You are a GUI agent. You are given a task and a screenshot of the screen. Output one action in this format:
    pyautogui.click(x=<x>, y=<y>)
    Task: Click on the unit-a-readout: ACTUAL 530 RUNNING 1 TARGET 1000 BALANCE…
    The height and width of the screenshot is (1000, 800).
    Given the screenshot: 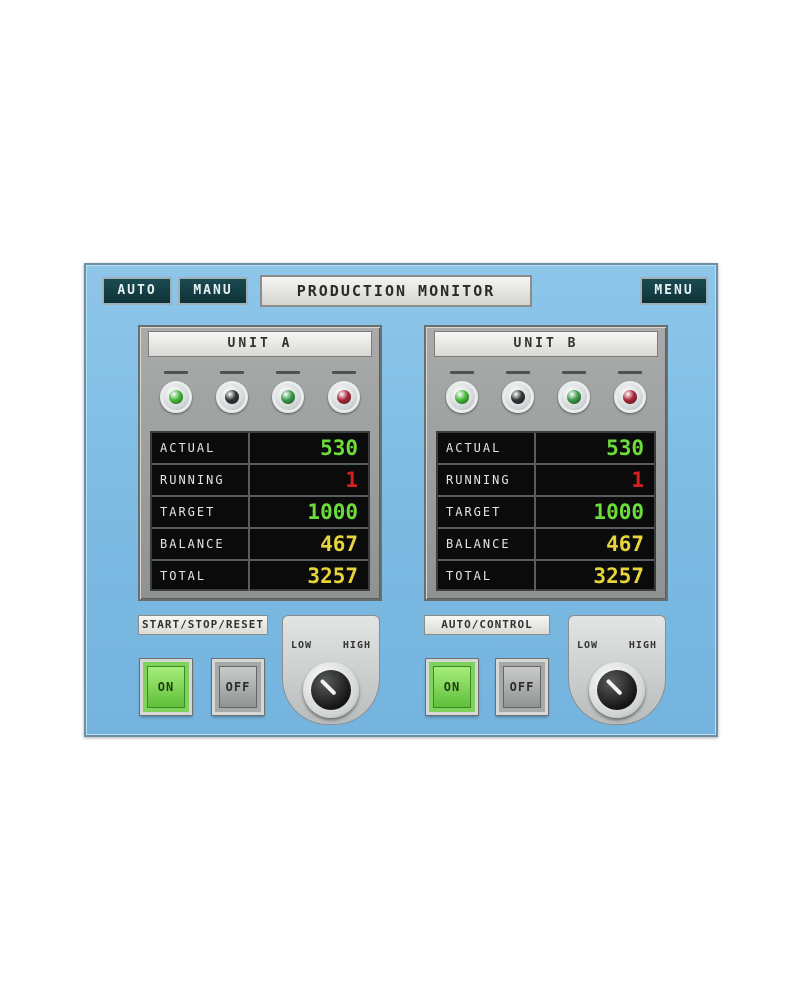 What is the action you would take?
    pyautogui.click(x=260, y=511)
    